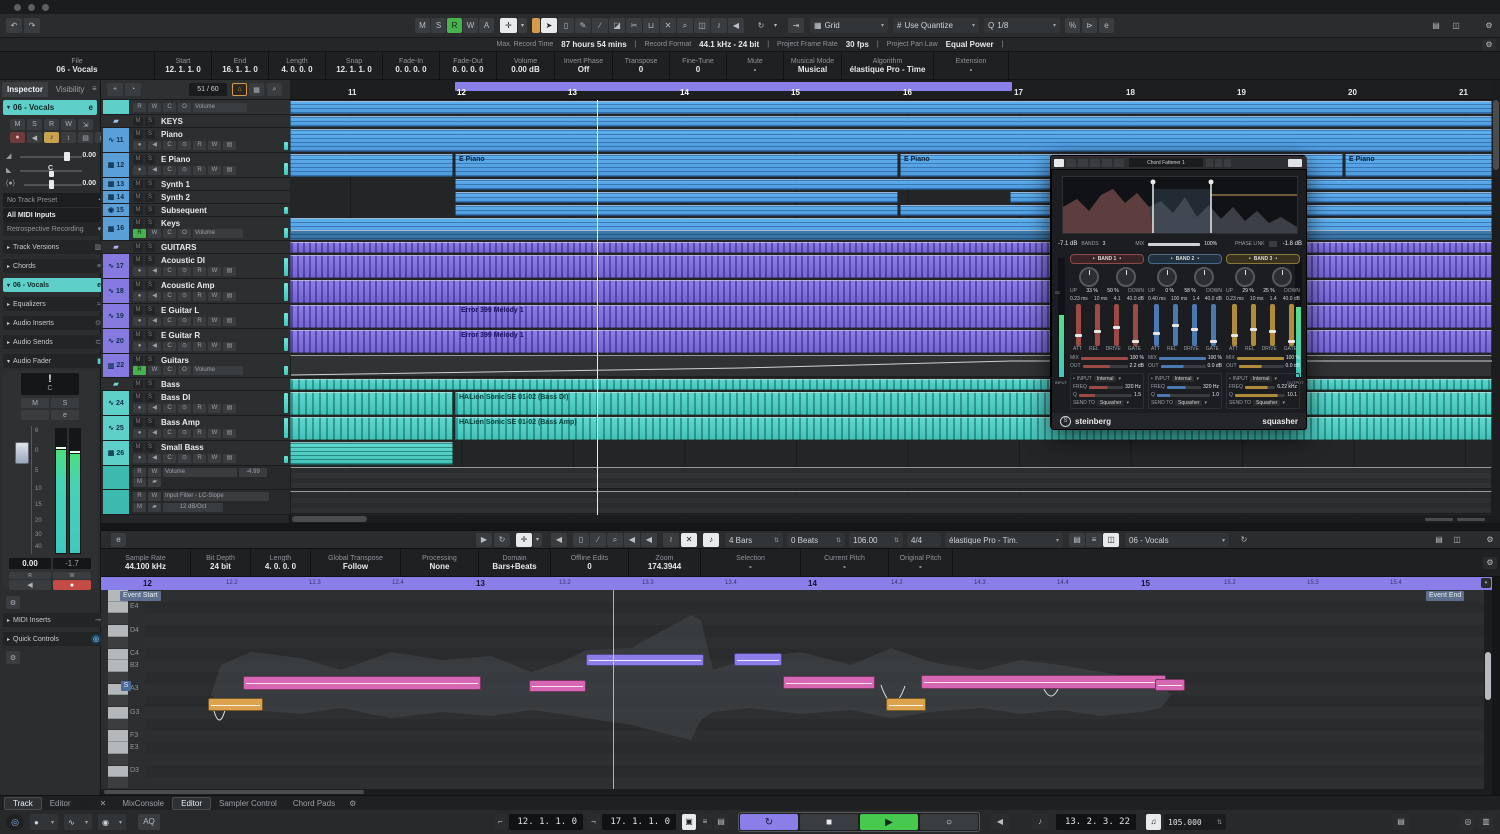  What do you see at coordinates (597, 307) in the screenshot?
I see `playhead` at bounding box center [597, 307].